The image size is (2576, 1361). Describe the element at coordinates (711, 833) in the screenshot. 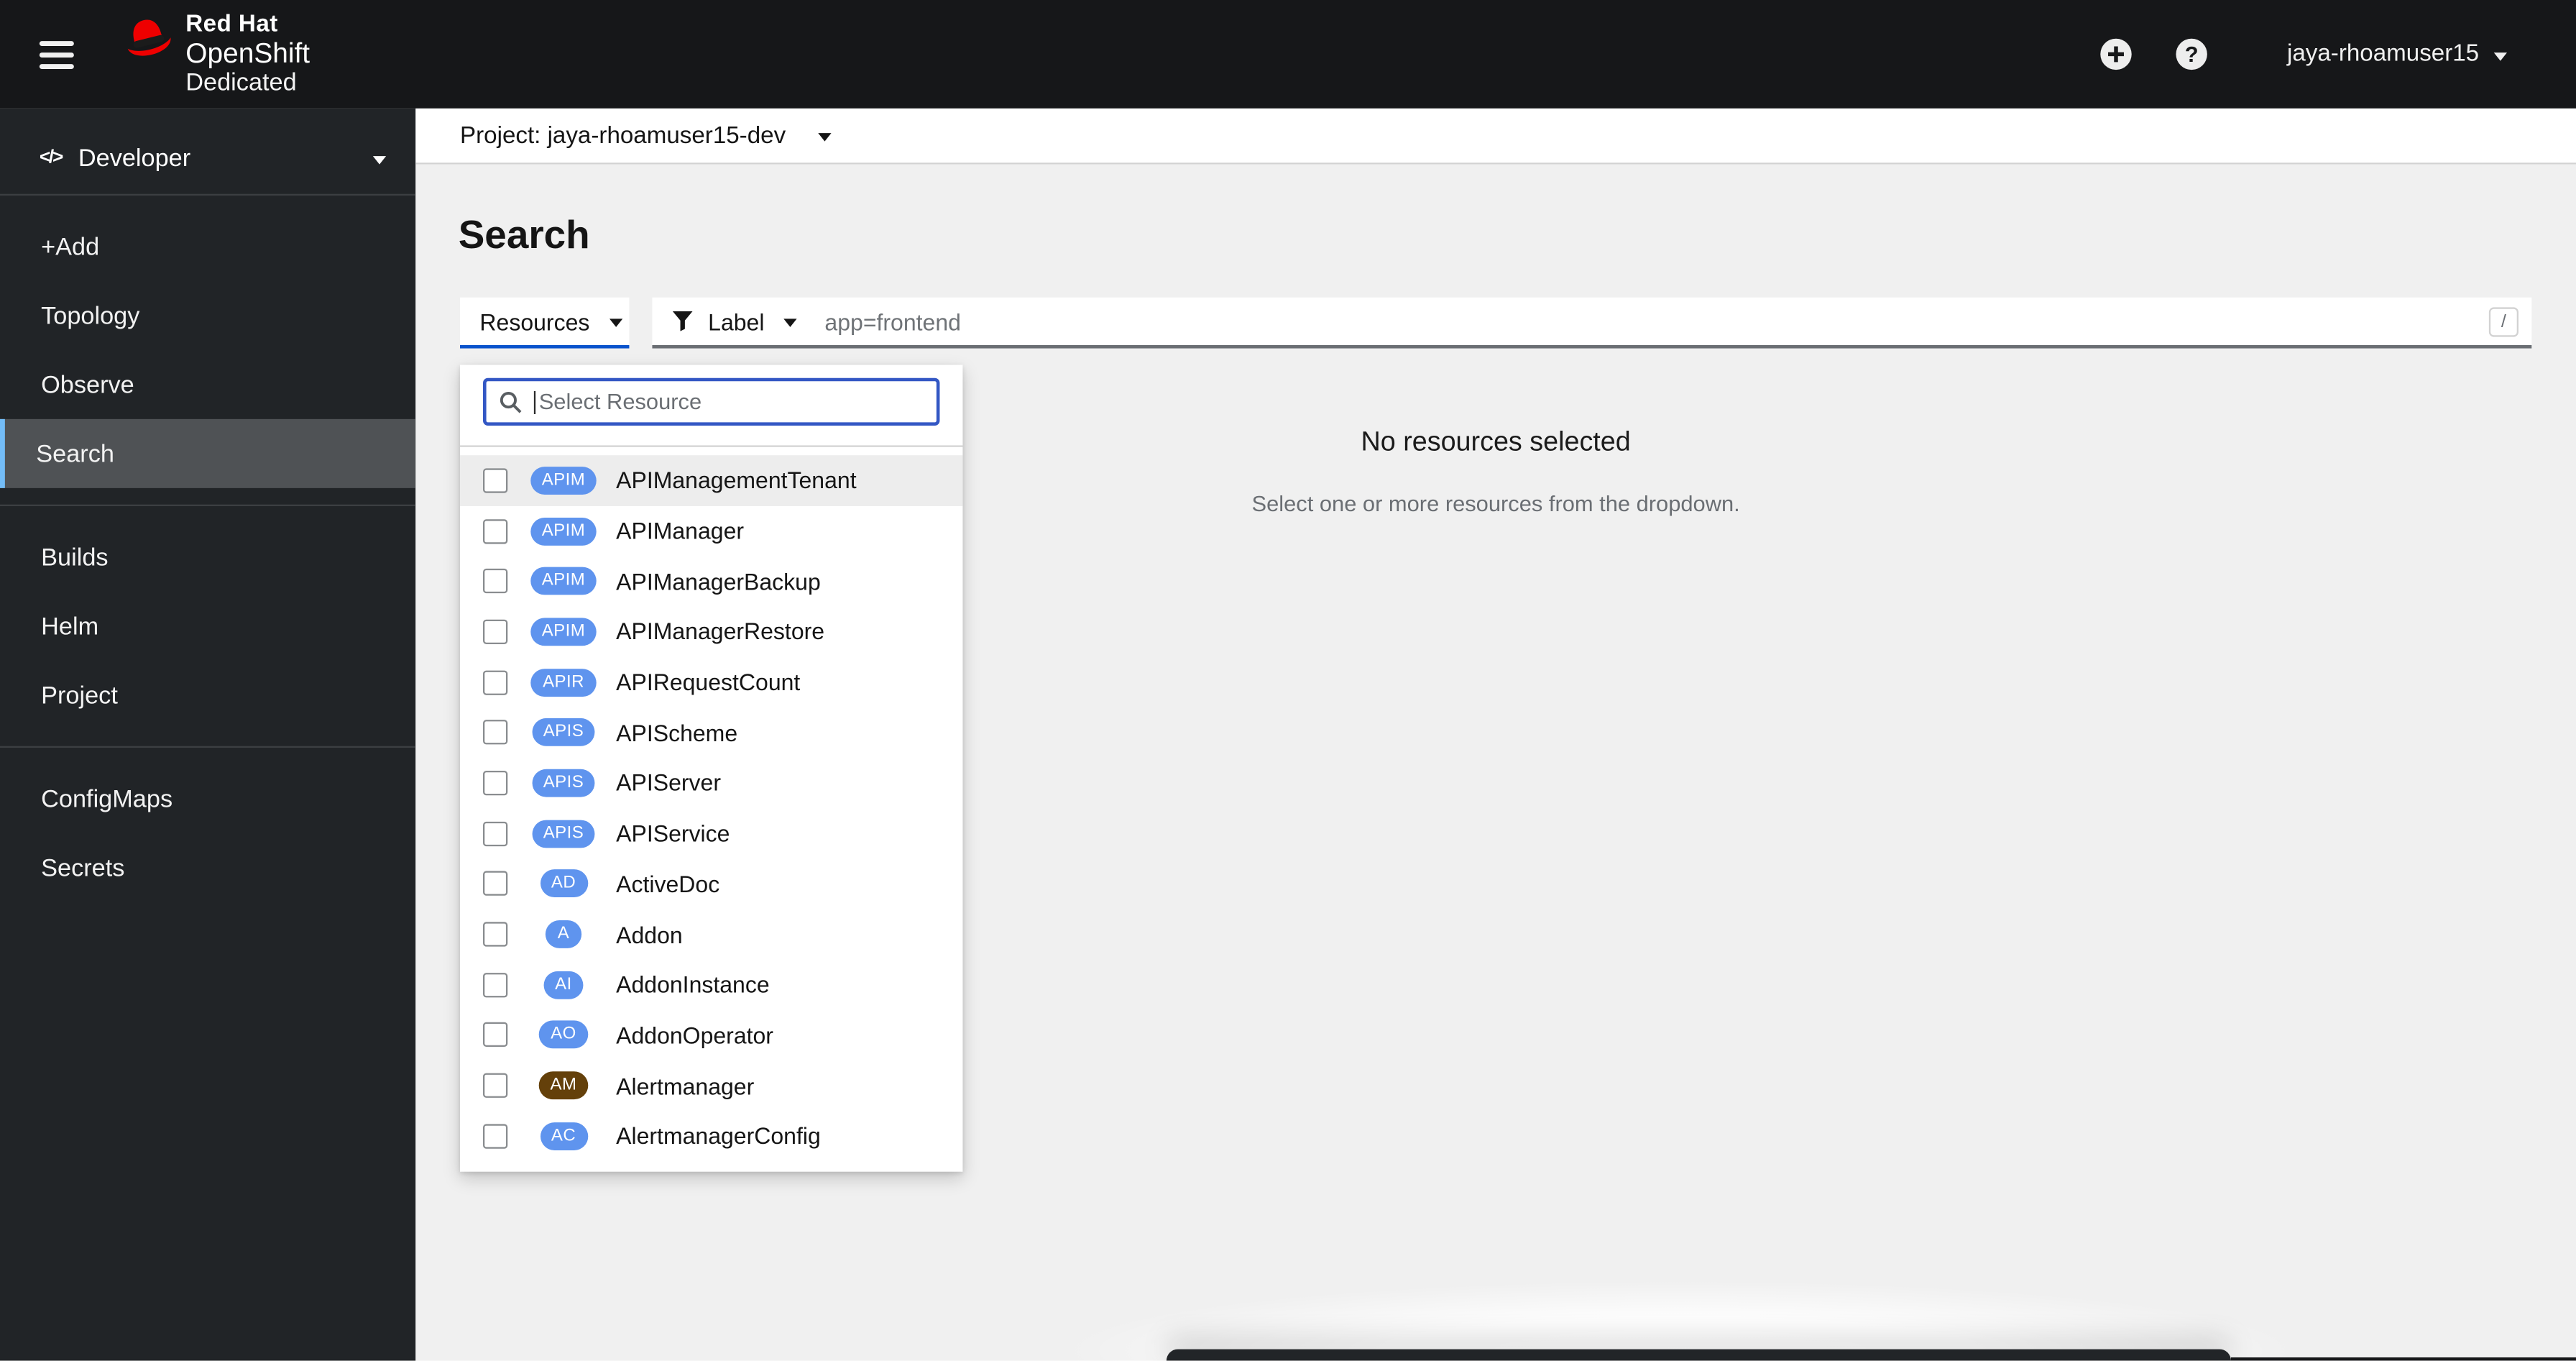

I see `resource-option-row: APIS APIService` at that location.